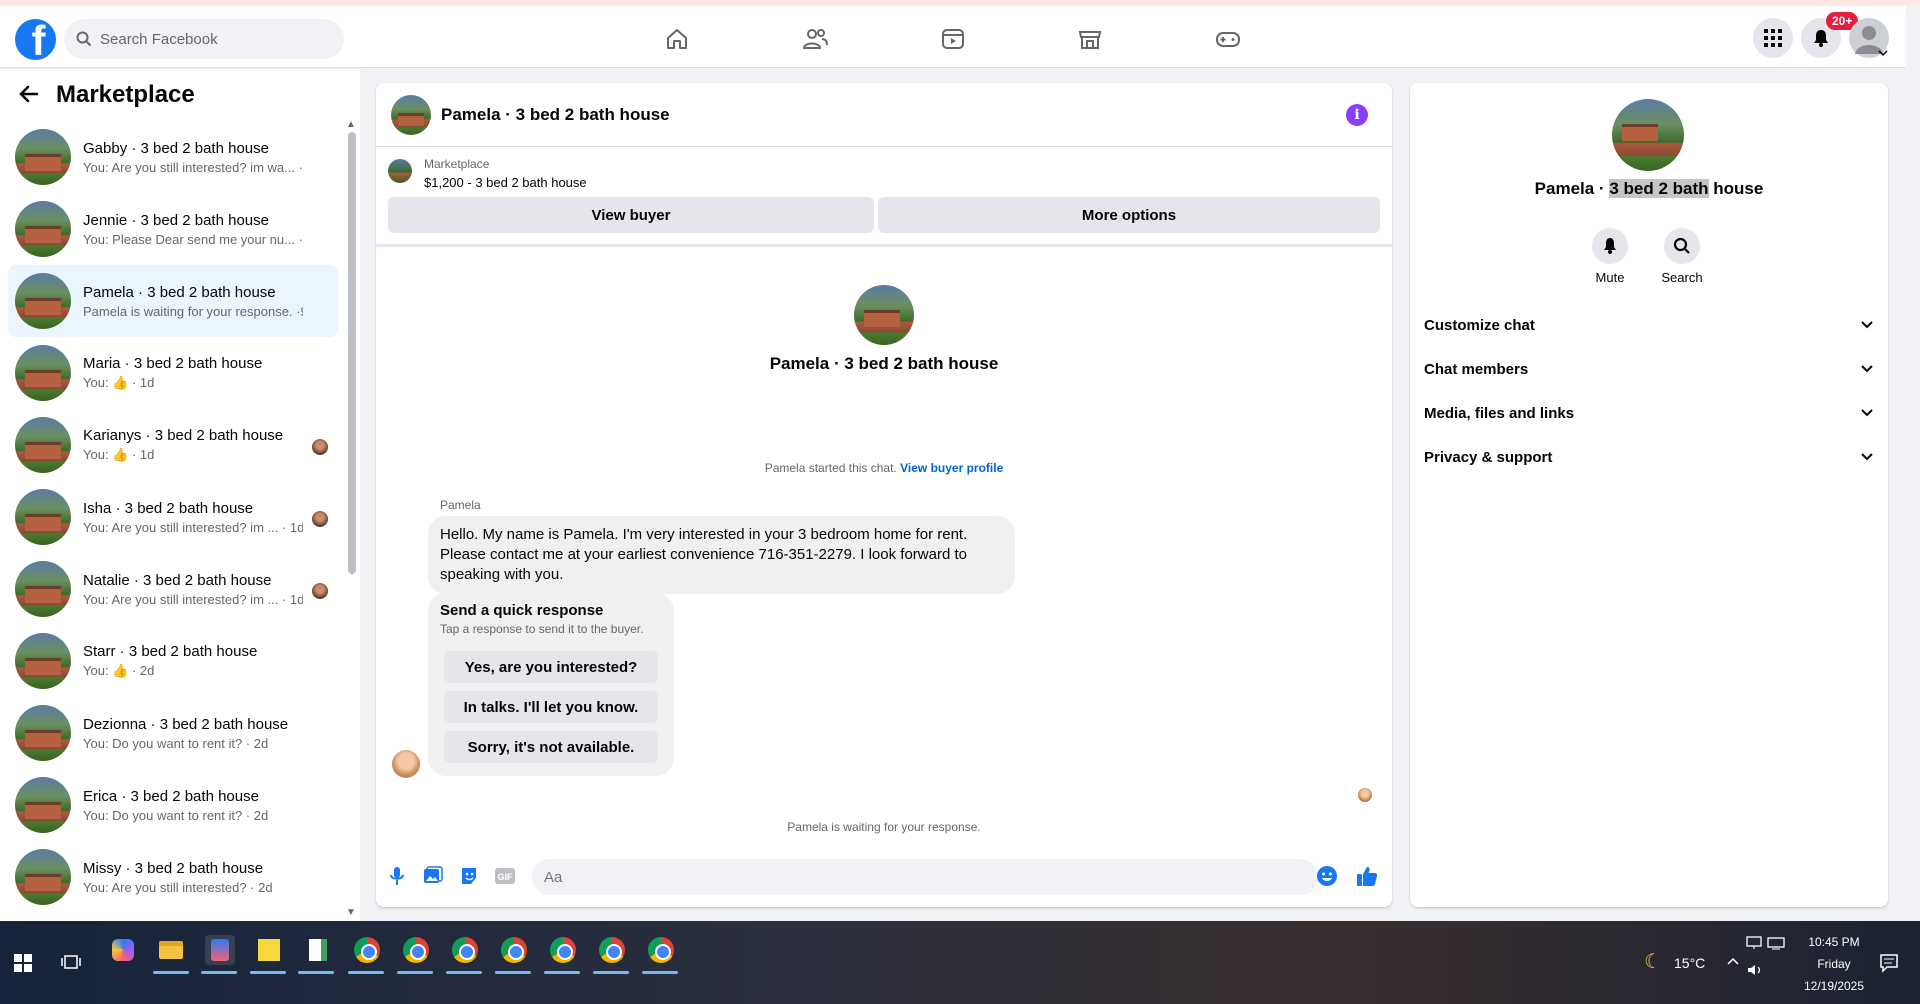 The width and height of the screenshot is (1920, 1004). Describe the element at coordinates (352, 353) in the screenshot. I see `sidebar-scrollbar` at that location.